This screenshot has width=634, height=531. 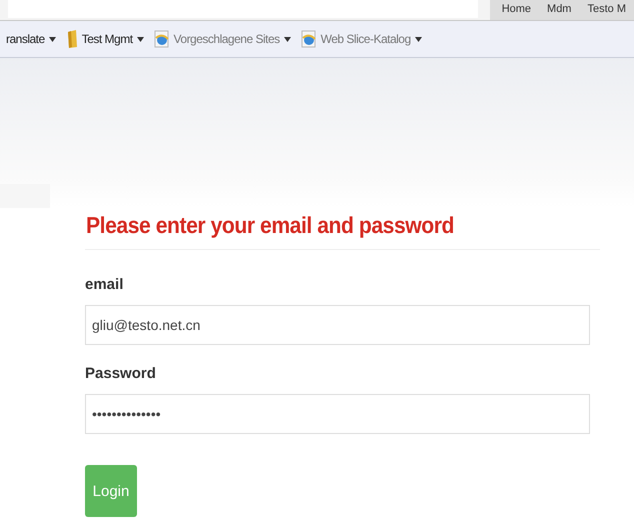 I want to click on field-label: email, so click(x=104, y=284).